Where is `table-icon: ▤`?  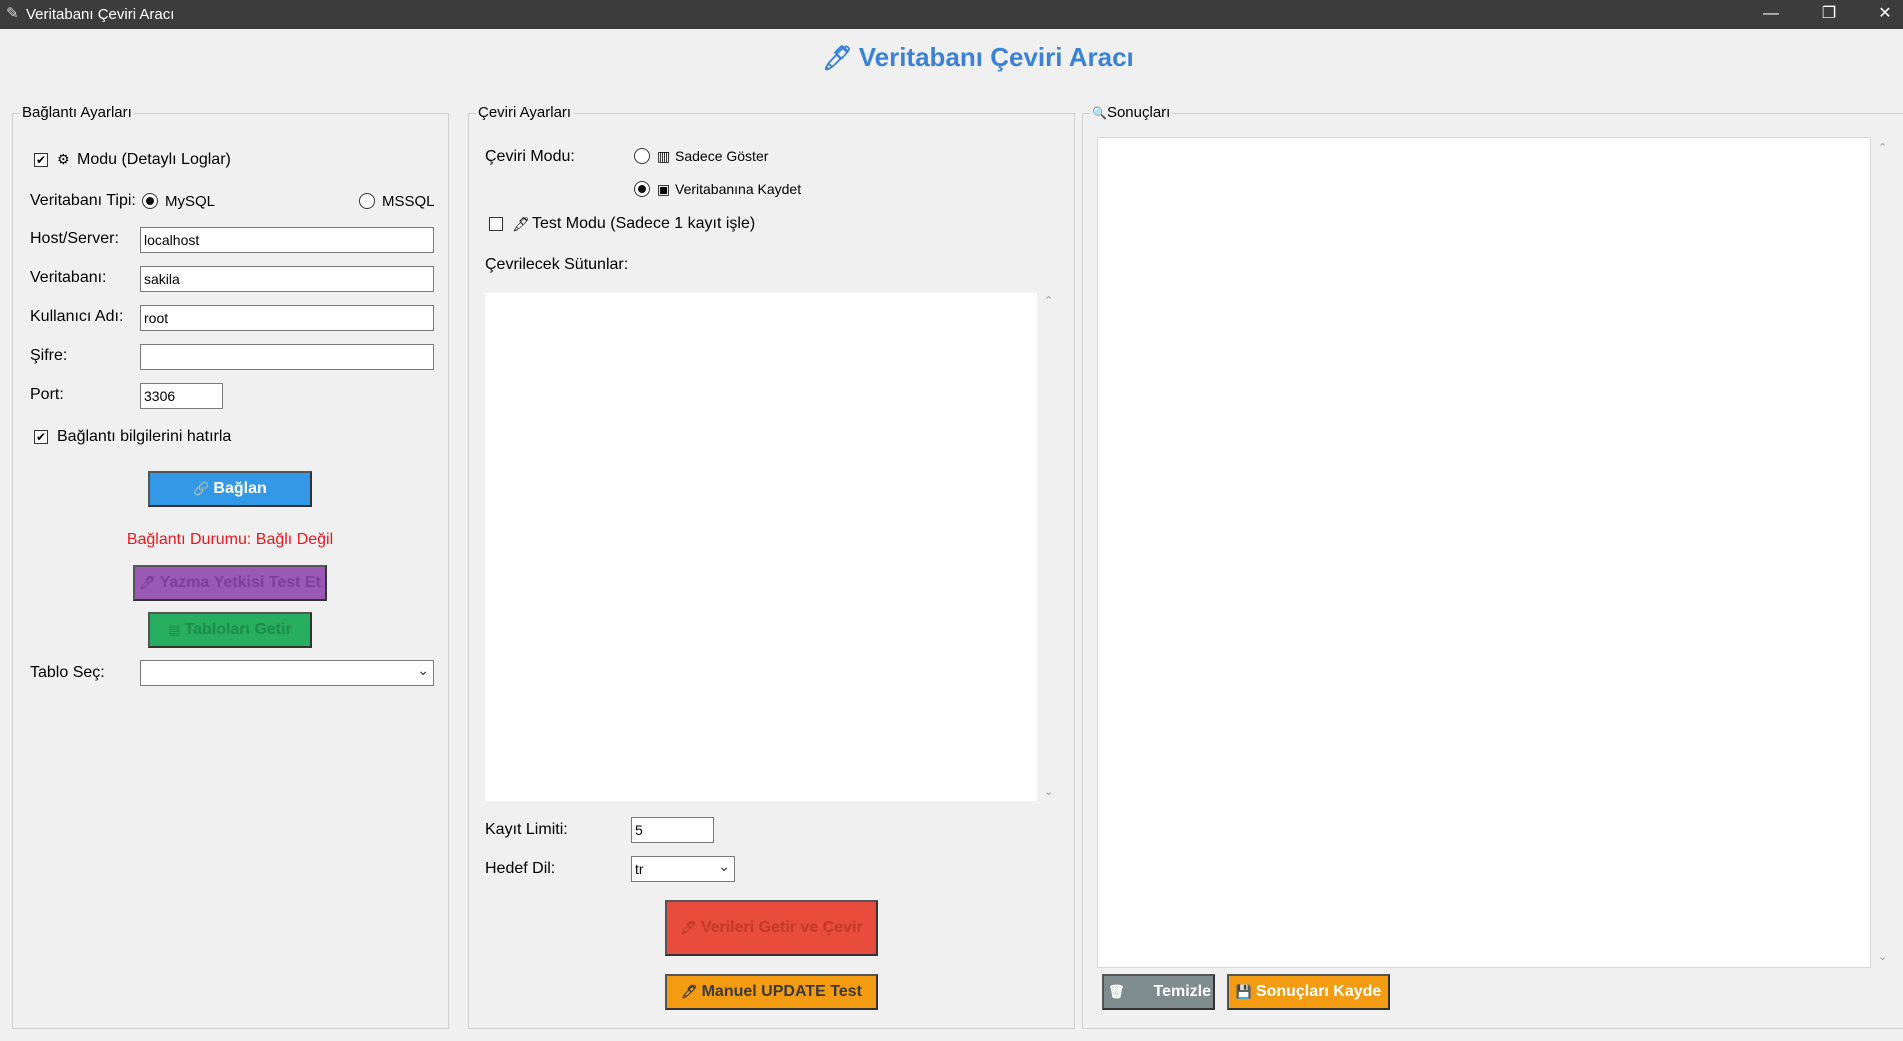 table-icon: ▤ is located at coordinates (174, 629).